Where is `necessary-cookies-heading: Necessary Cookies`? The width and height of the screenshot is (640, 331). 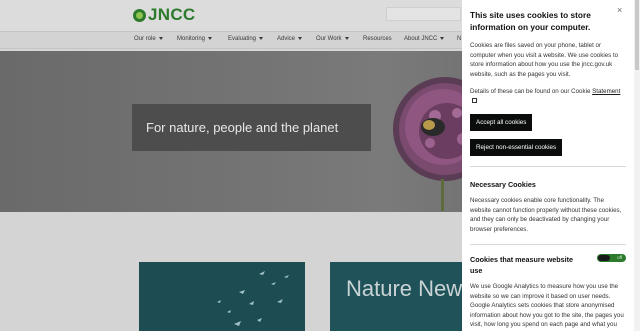 necessary-cookies-heading: Necessary Cookies is located at coordinates (503, 184).